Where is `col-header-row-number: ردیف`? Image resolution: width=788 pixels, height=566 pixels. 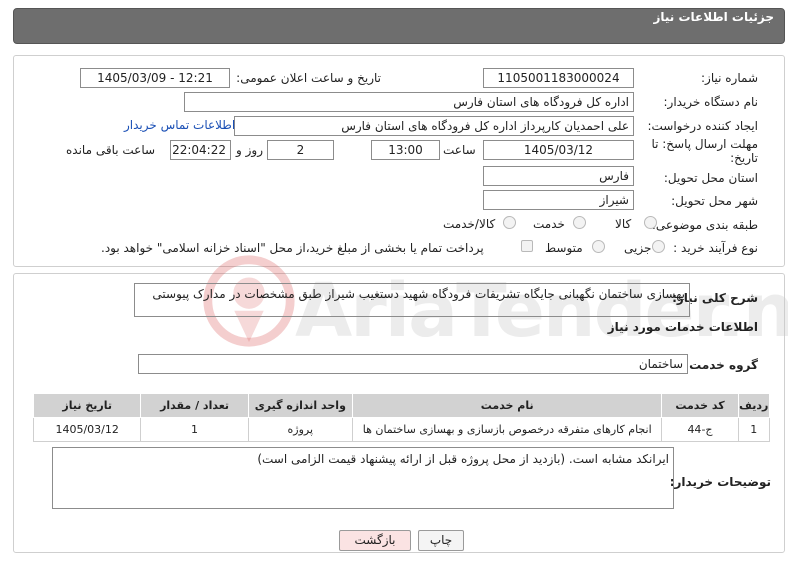 col-header-row-number: ردیف is located at coordinates (754, 405).